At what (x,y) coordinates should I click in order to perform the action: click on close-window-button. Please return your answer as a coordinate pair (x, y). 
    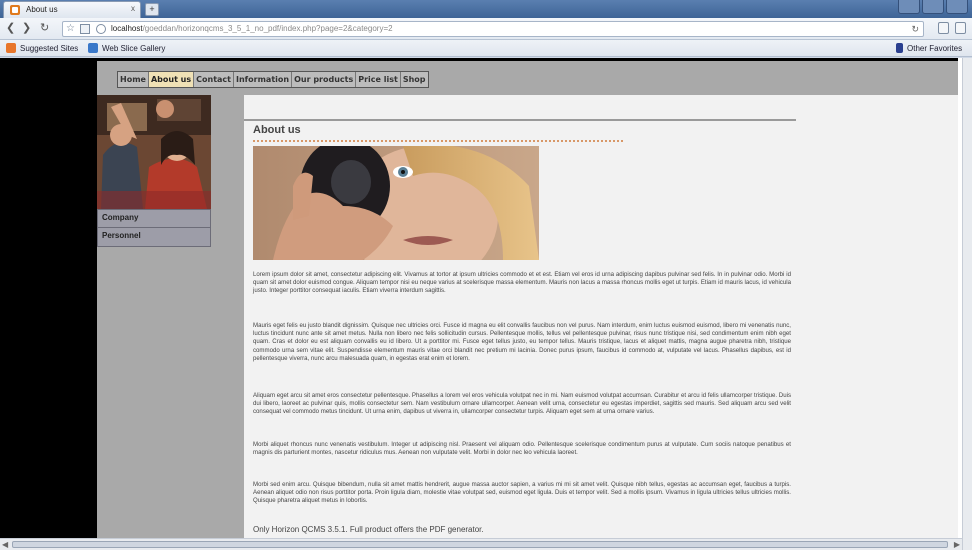
    Looking at the image, I should click on (957, 7).